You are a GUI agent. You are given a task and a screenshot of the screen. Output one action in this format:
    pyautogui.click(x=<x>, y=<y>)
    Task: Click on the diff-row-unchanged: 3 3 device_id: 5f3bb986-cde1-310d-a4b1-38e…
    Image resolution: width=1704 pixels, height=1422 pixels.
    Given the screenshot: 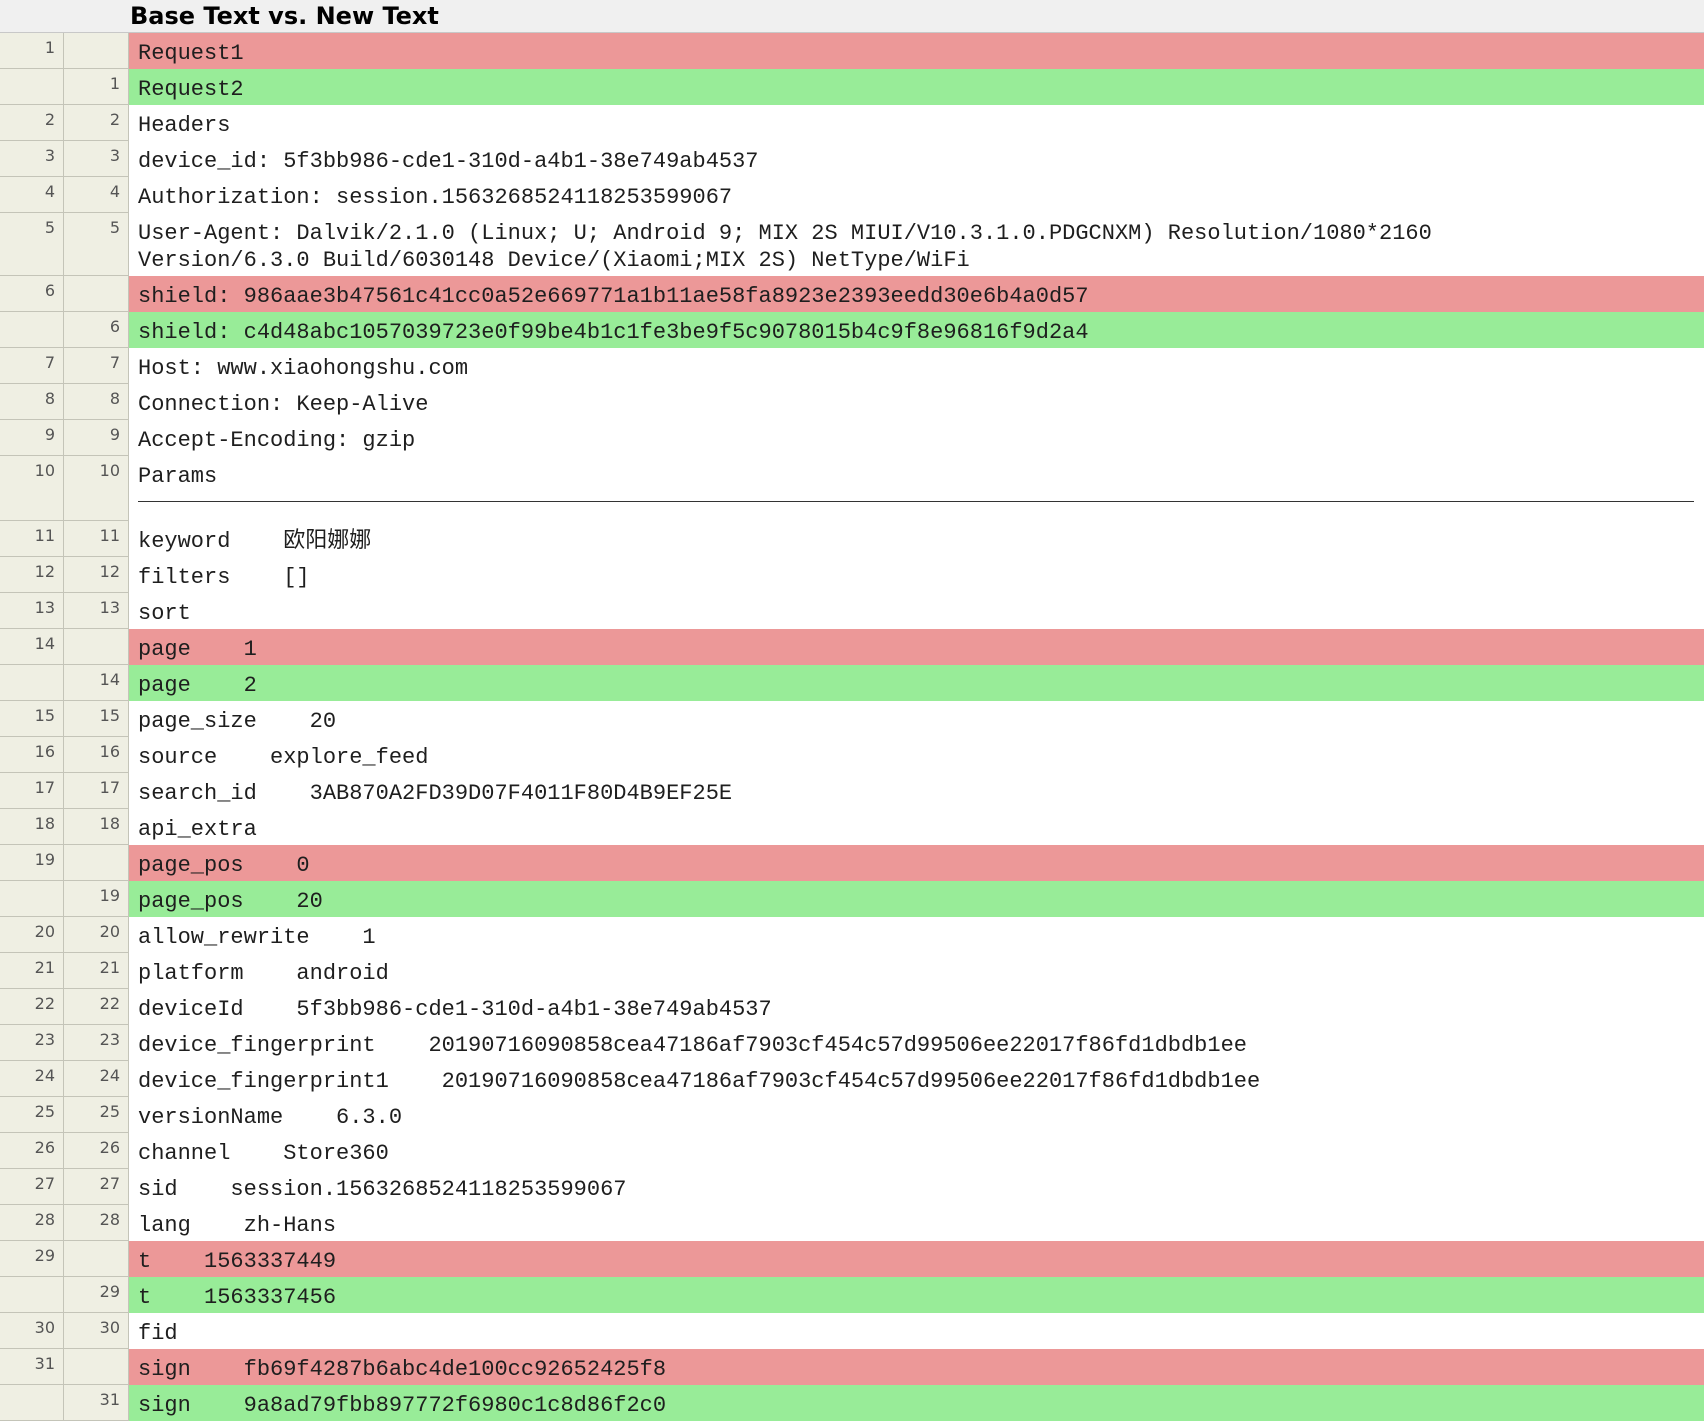 What is the action you would take?
    pyautogui.click(x=852, y=159)
    